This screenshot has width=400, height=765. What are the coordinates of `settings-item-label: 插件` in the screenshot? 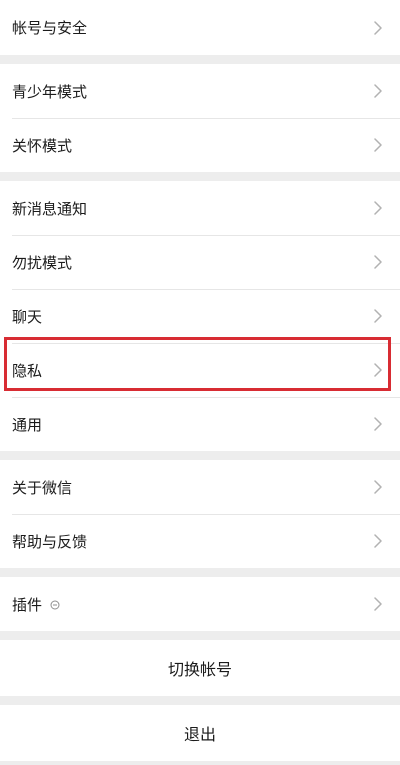 It's located at (192, 604).